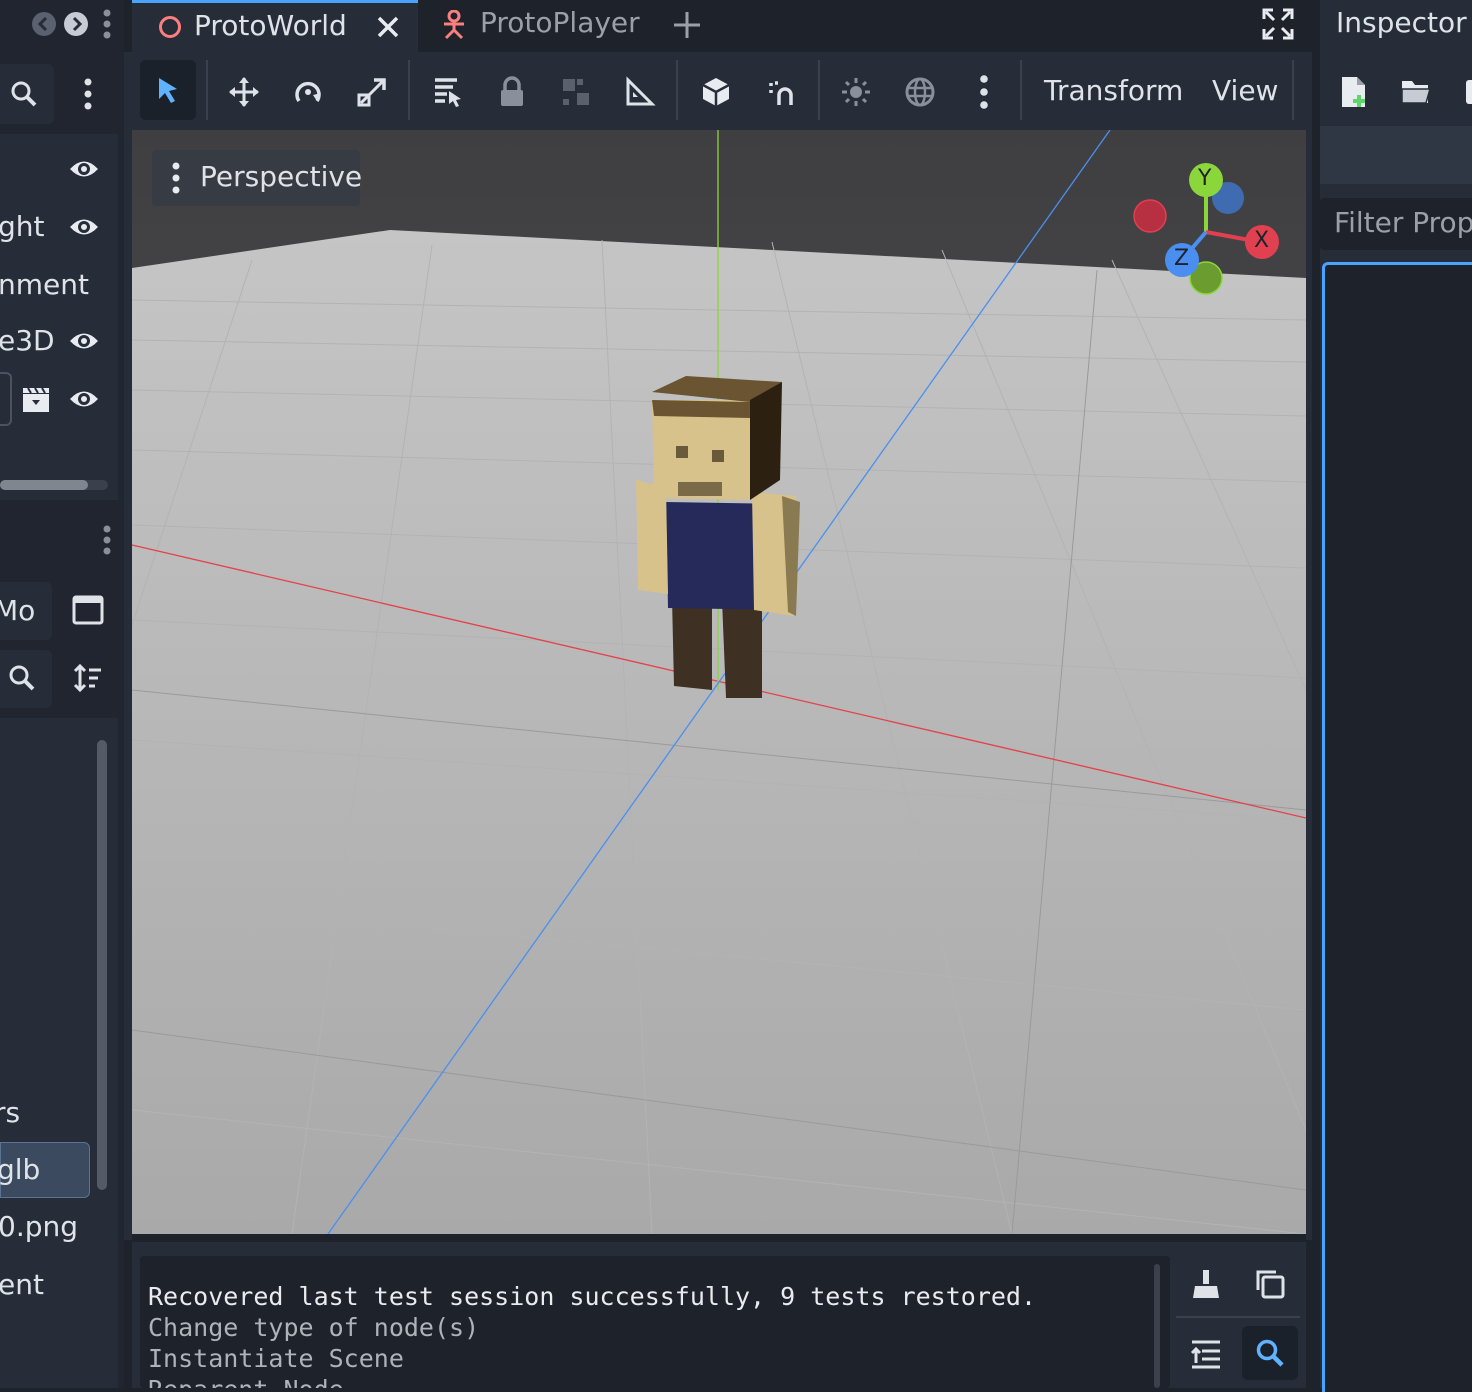 Image resolution: width=1472 pixels, height=1392 pixels. What do you see at coordinates (54, 485) in the screenshot?
I see `scene-tree-hscrollbar` at bounding box center [54, 485].